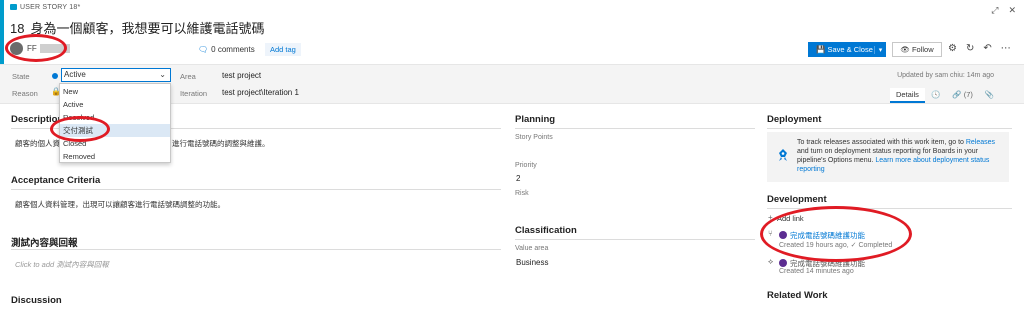  I want to click on deployment-title: Deployment, so click(794, 119).